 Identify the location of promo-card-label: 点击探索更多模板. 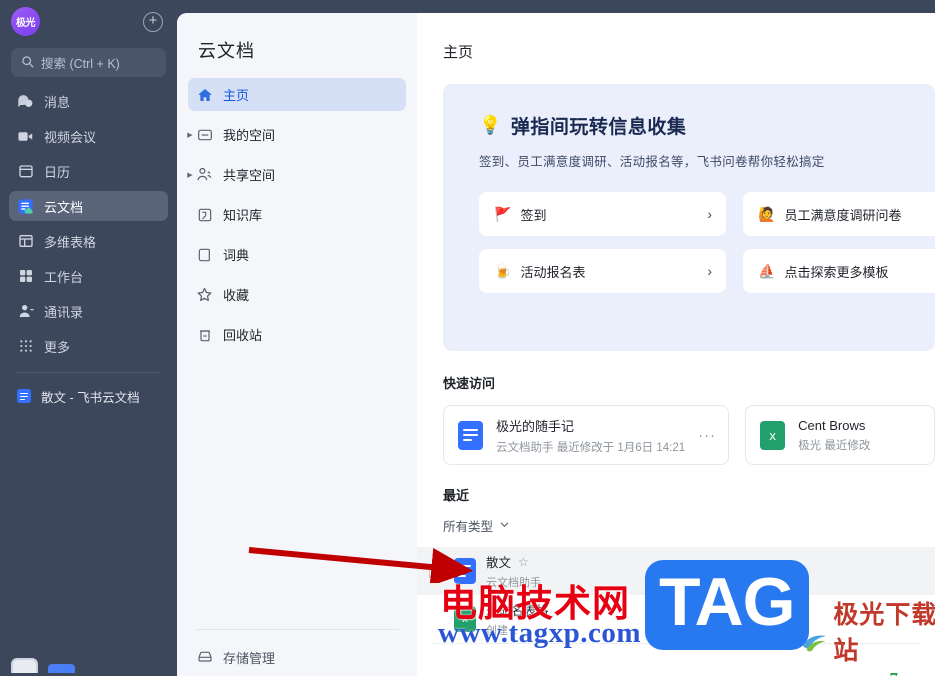
(836, 272).